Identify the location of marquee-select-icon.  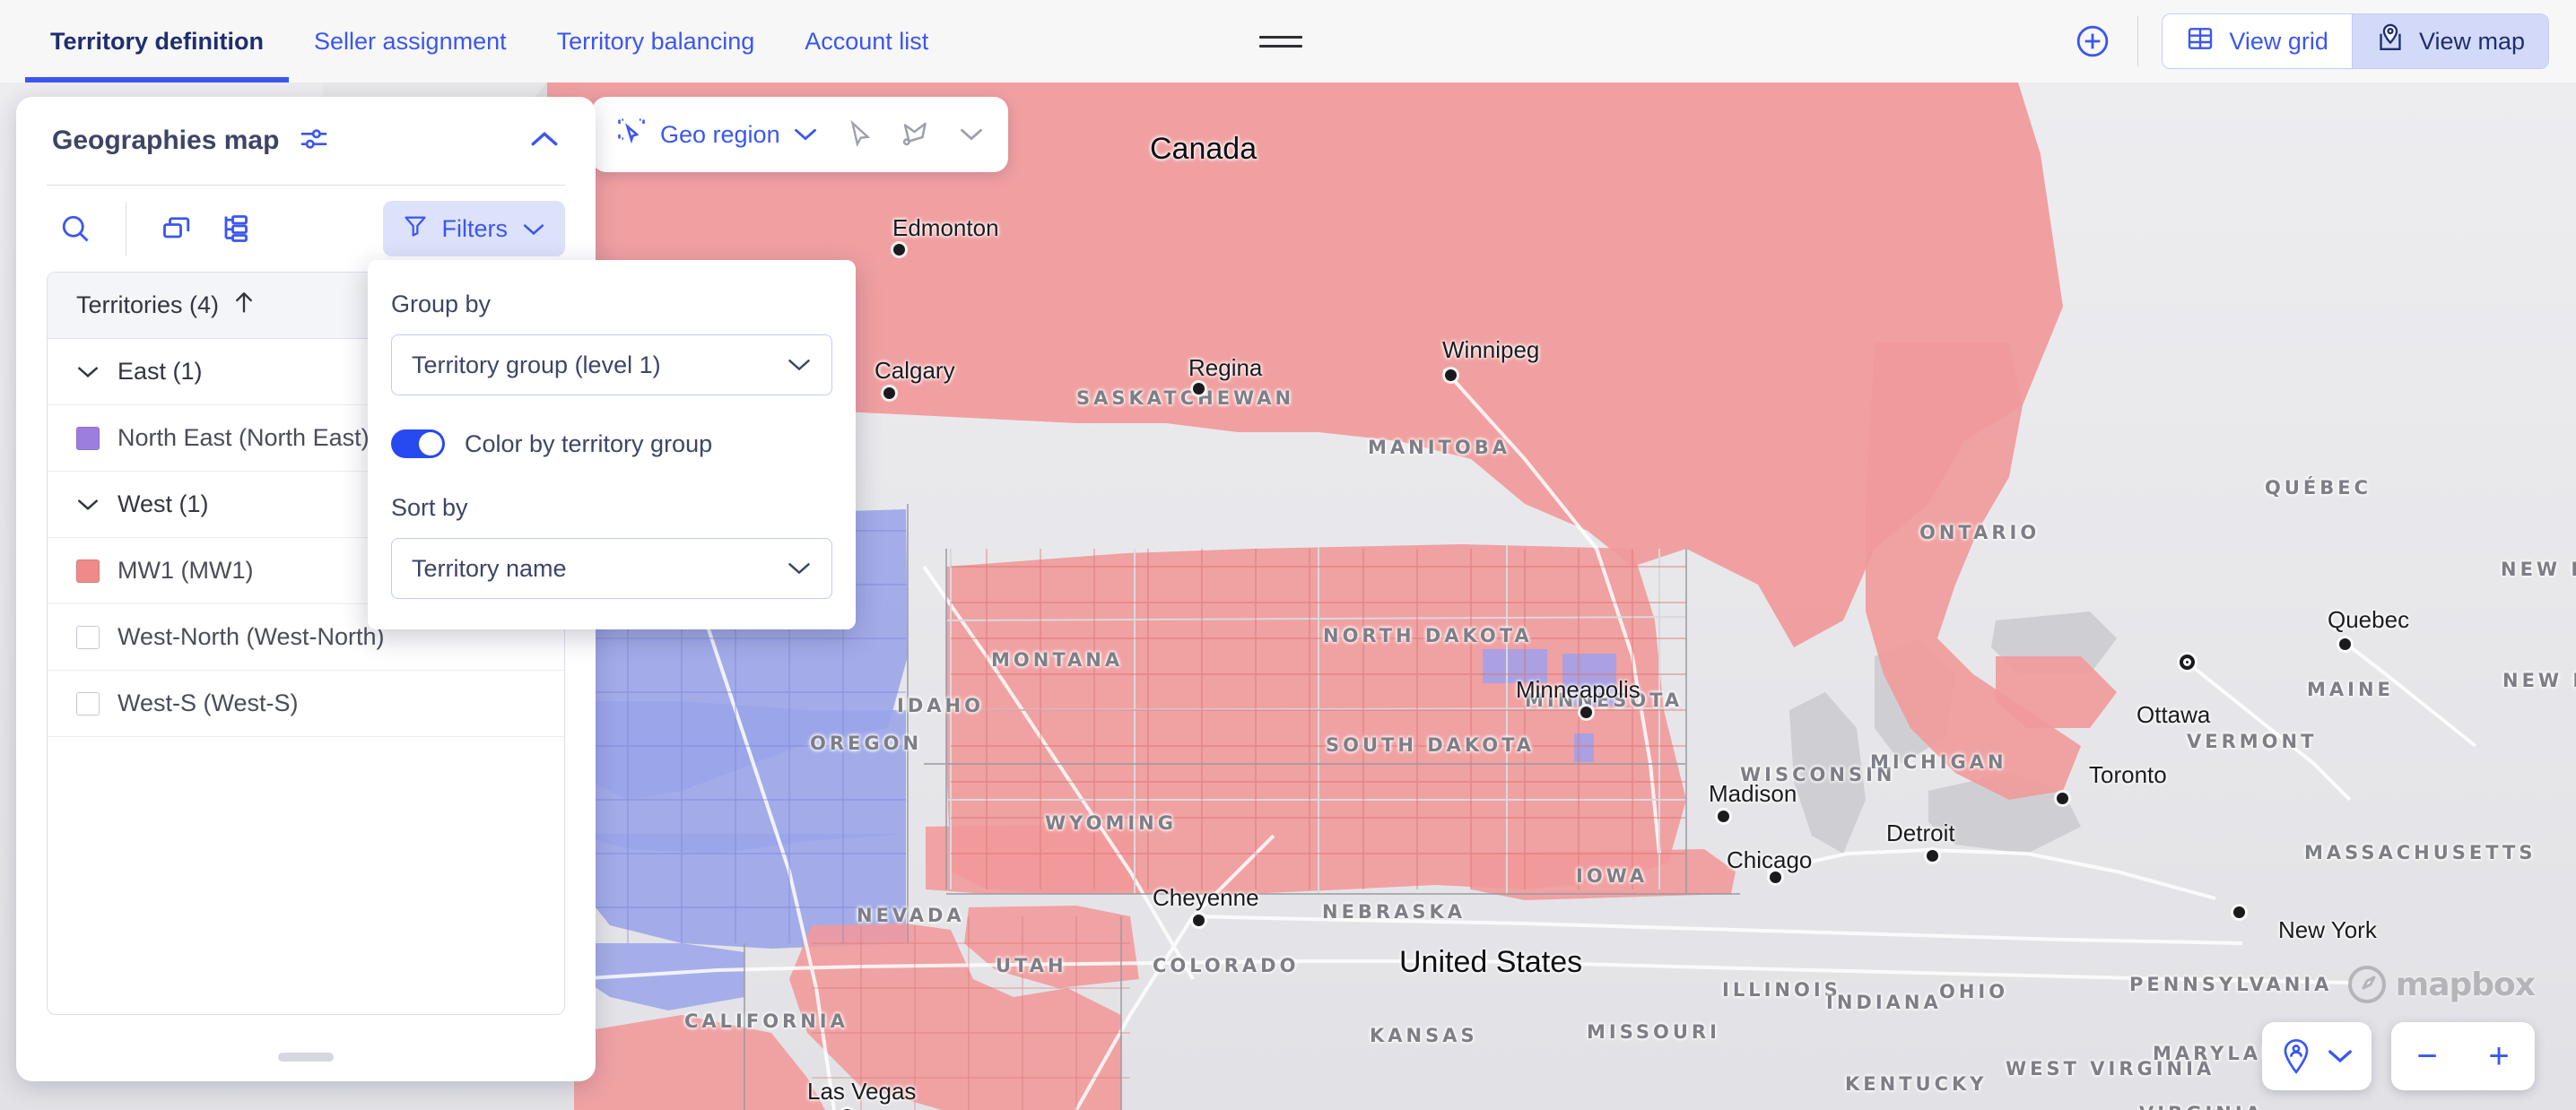
(631, 135).